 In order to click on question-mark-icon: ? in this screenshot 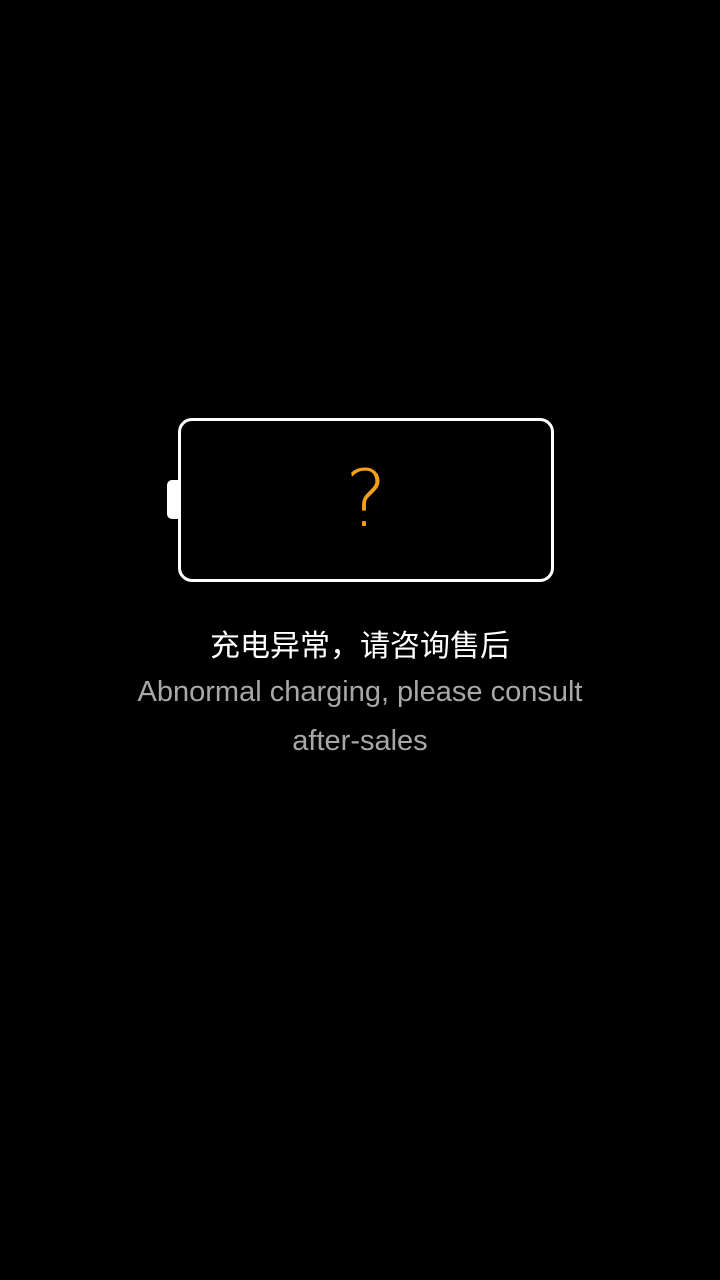, I will do `click(366, 500)`.